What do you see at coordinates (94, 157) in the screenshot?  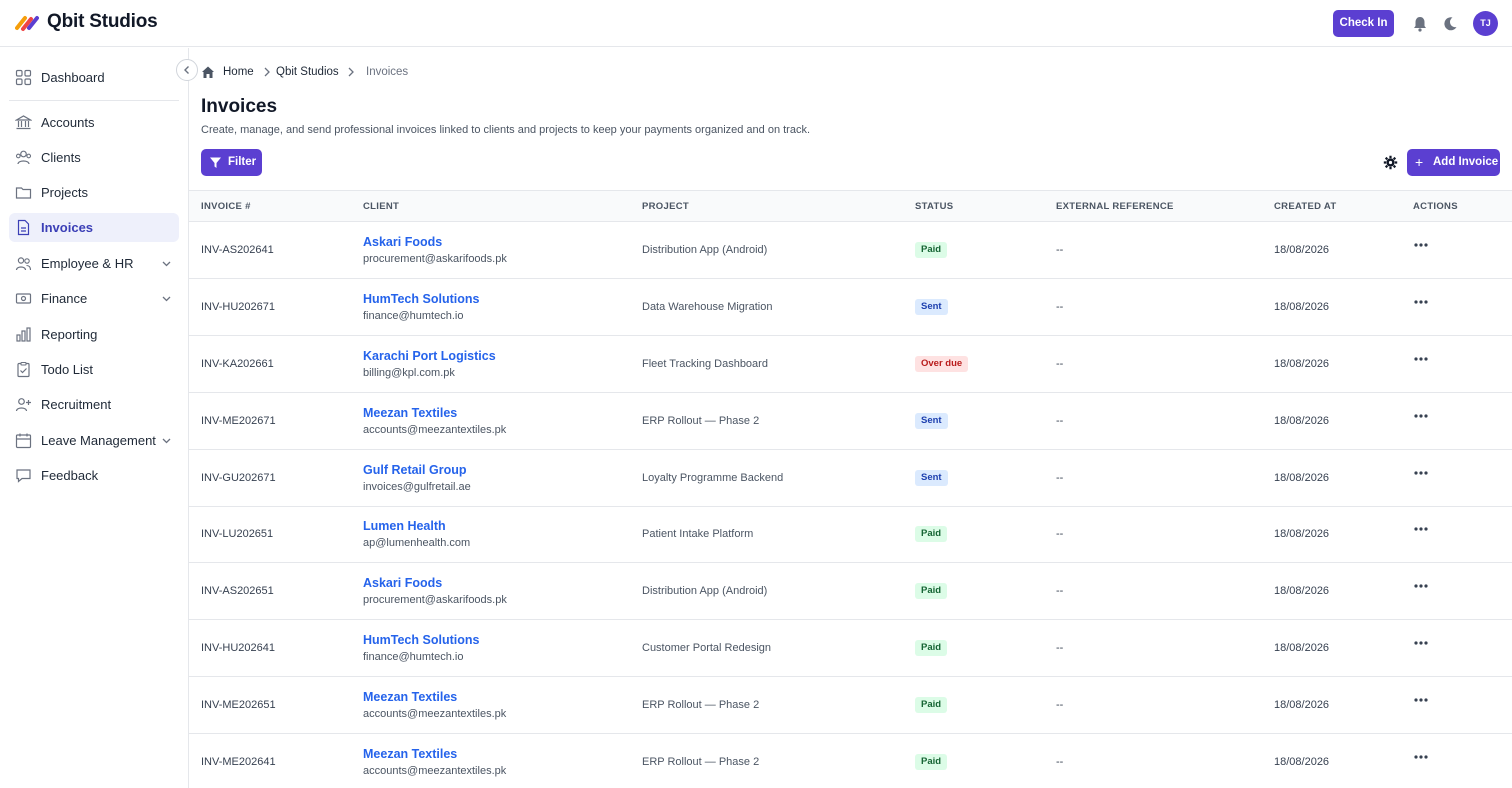 I see `sidebar-item-clients: Clients` at bounding box center [94, 157].